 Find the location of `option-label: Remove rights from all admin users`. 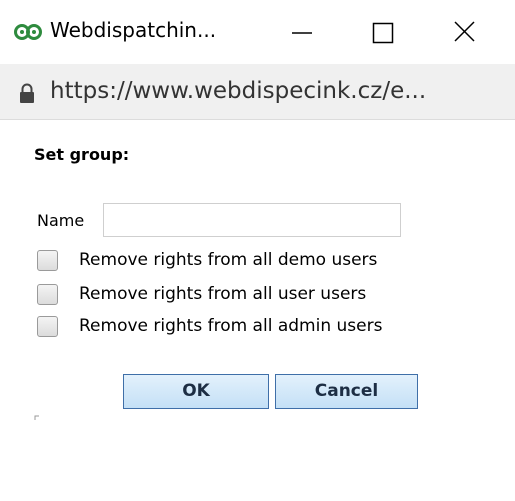

option-label: Remove rights from all admin users is located at coordinates (231, 326).